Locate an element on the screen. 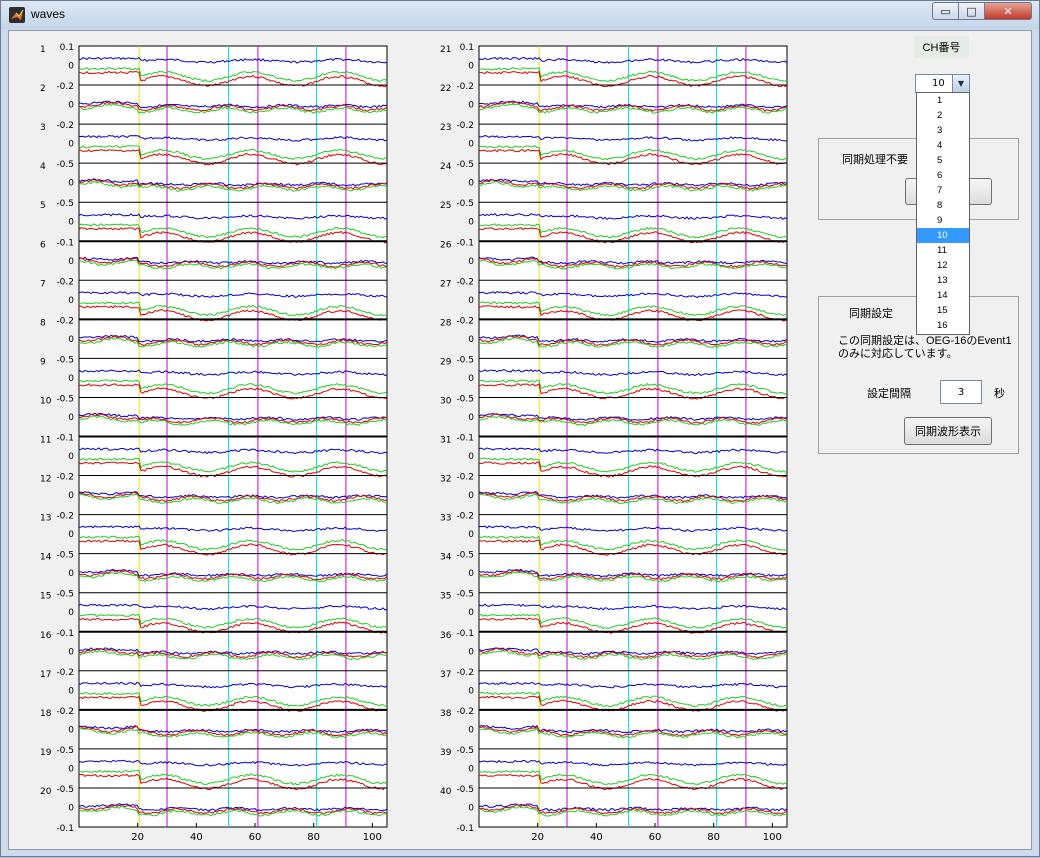  ch-option: 1 is located at coordinates (943, 100).